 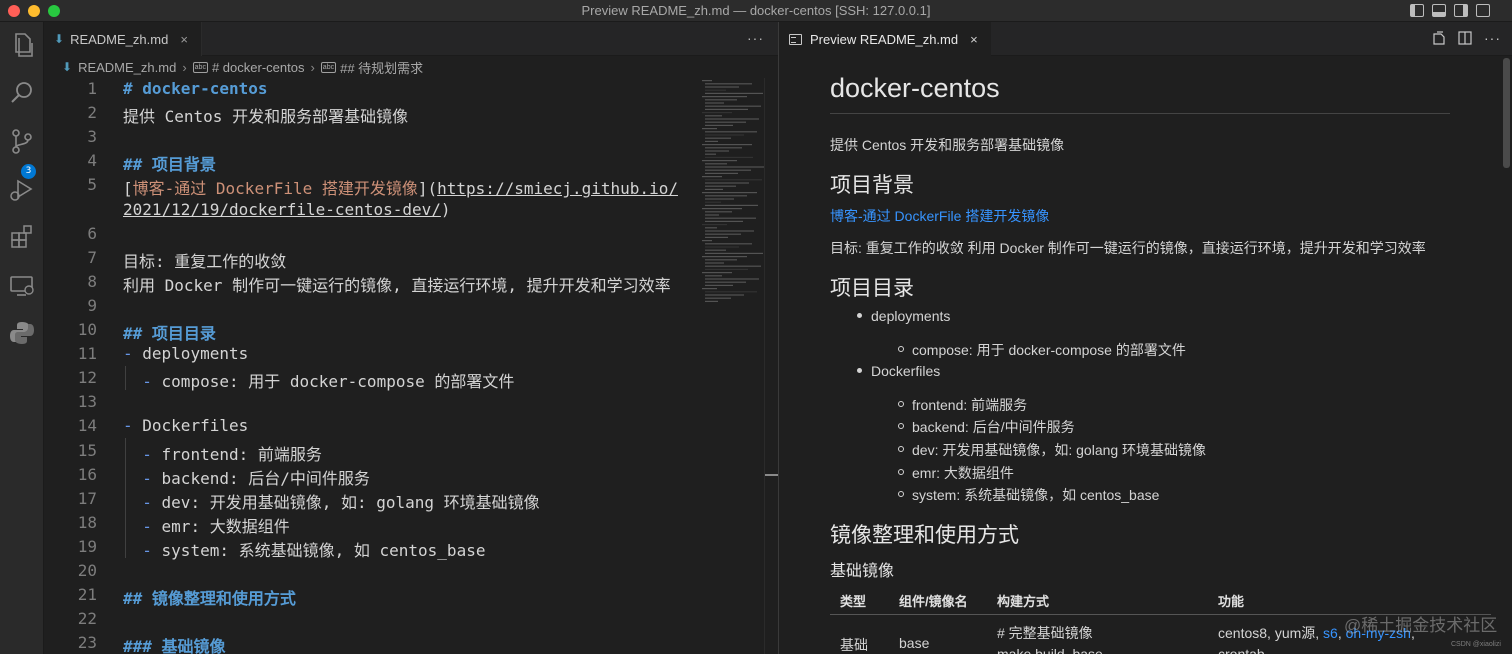 I want to click on blog-link: 博客-通过 DockerFile 搭建开发镜像, so click(x=939, y=216).